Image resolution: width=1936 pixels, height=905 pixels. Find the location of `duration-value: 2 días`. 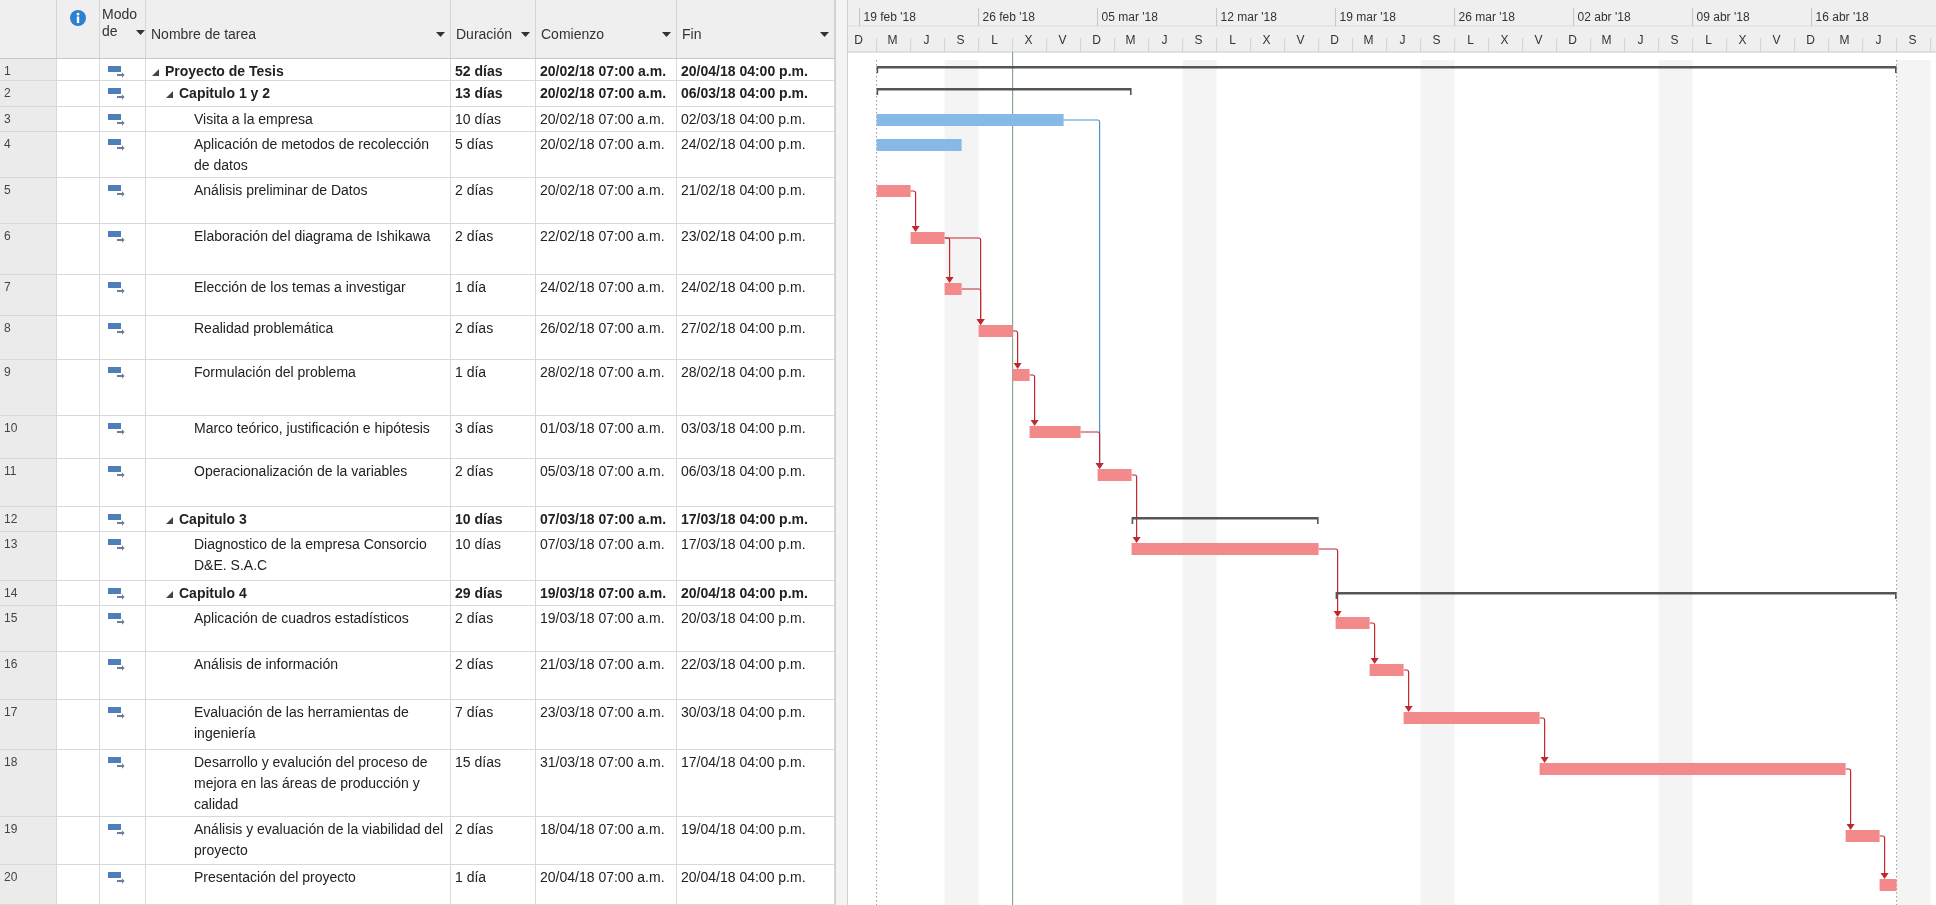

duration-value: 2 días is located at coordinates (474, 189).